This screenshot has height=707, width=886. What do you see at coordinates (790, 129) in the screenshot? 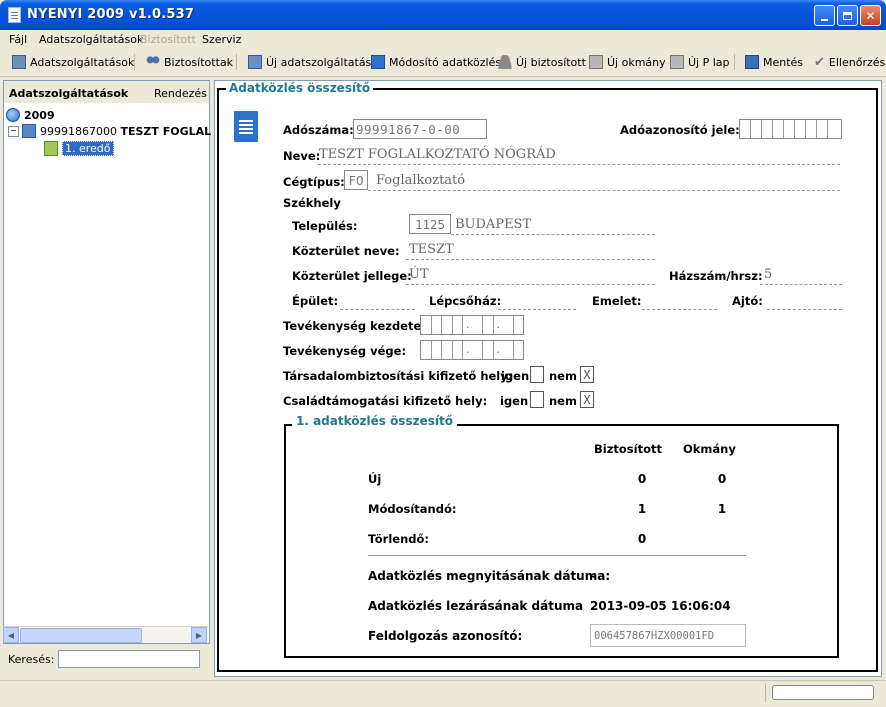
I see `tax-id-field` at bounding box center [790, 129].